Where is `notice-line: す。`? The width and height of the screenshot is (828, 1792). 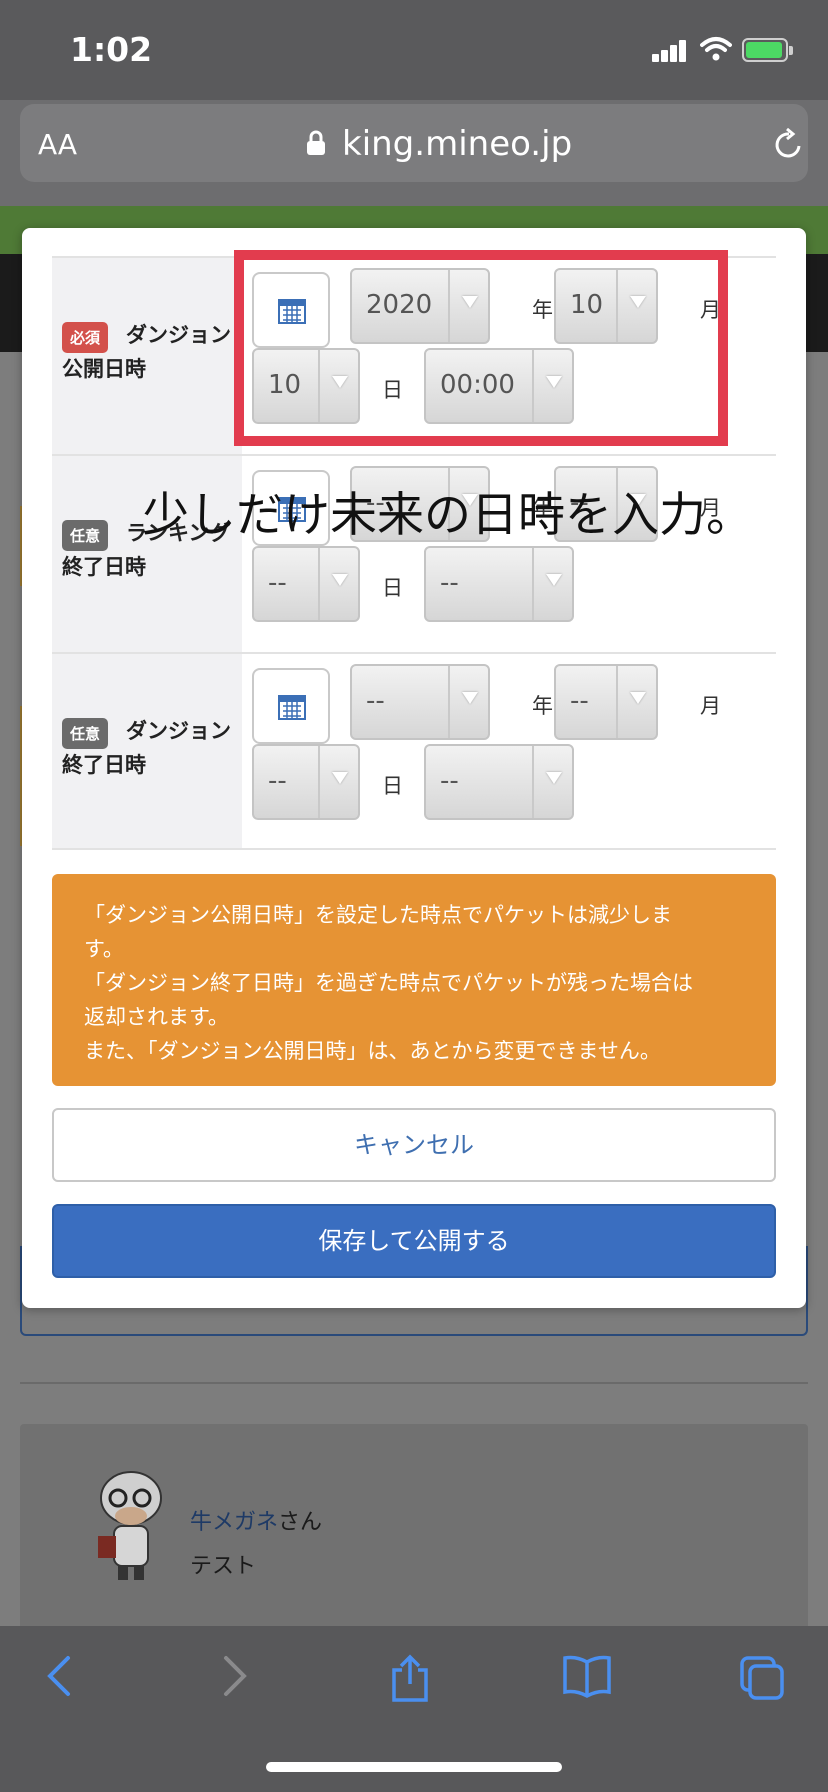
notice-line: す。 is located at coordinates (104, 949).